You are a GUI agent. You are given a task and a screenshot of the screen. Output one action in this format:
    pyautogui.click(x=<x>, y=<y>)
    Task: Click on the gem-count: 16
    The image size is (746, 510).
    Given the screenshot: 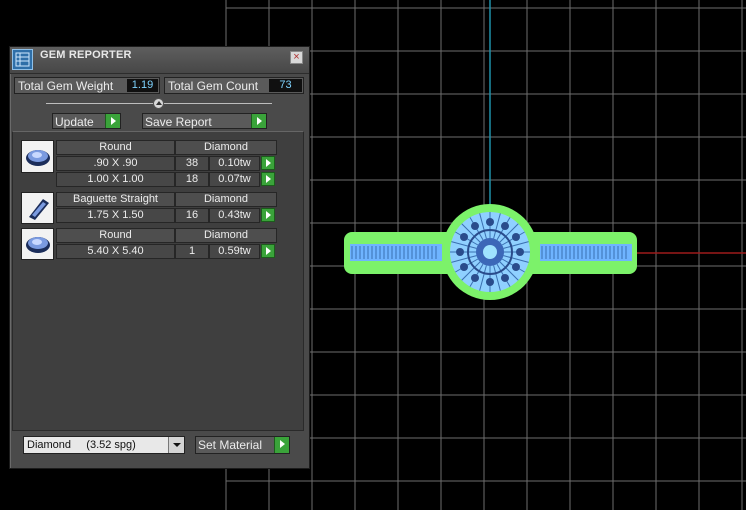 What is the action you would take?
    pyautogui.click(x=192, y=215)
    